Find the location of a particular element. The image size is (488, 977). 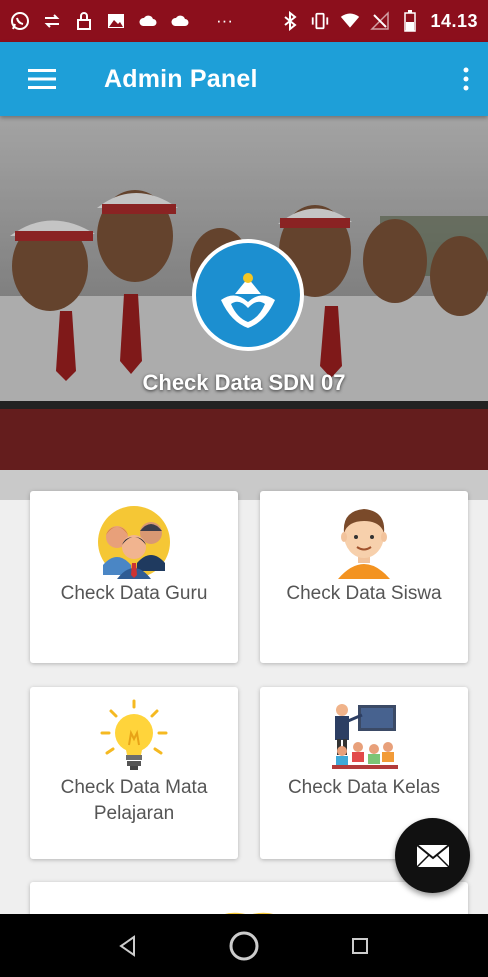

status-time: 14.13 is located at coordinates (454, 20).